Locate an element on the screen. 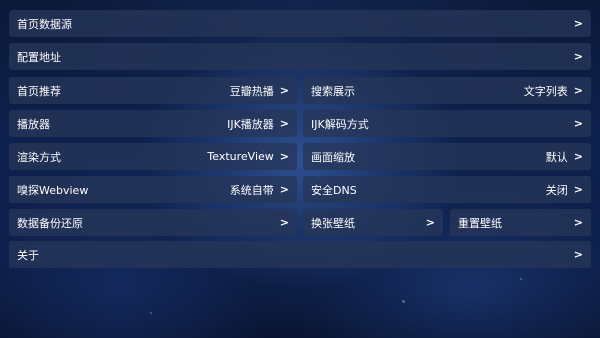 Image resolution: width=600 pixels, height=338 pixels. setting-label: IJK解码方式 is located at coordinates (340, 124).